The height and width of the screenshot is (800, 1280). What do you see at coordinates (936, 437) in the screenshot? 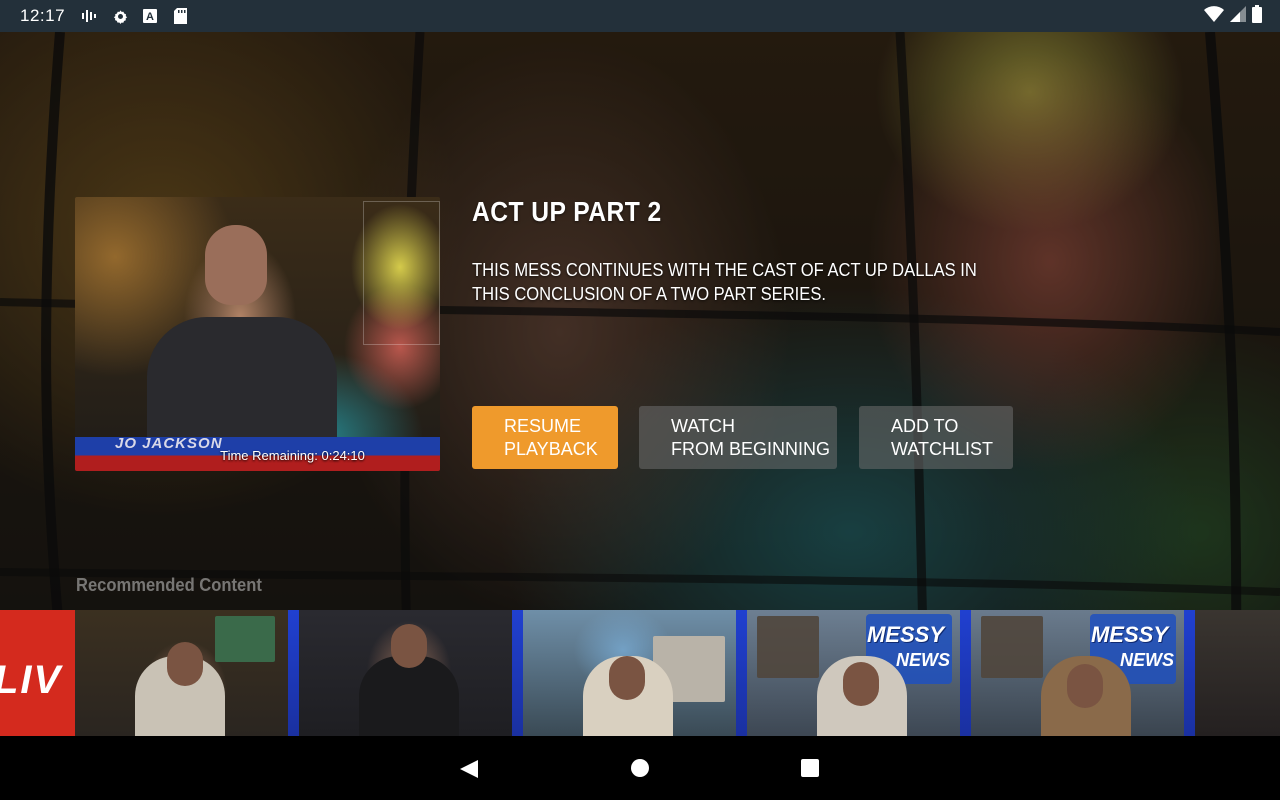
I see `add-to-watchlist-button: ADD TO WATCHLIST` at bounding box center [936, 437].